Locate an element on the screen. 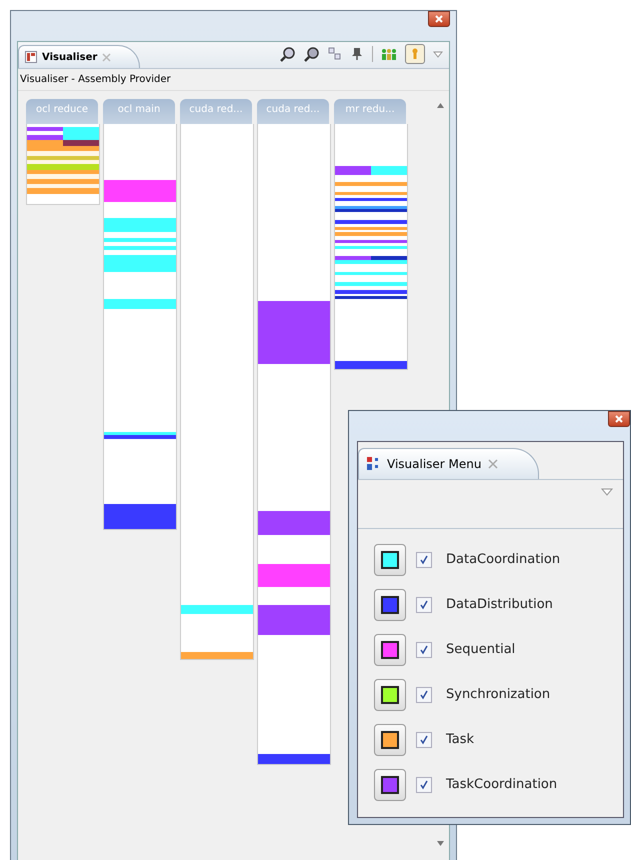 Image resolution: width=631 pixels, height=860 pixels. view-tab: Visualiser is located at coordinates (79, 56).